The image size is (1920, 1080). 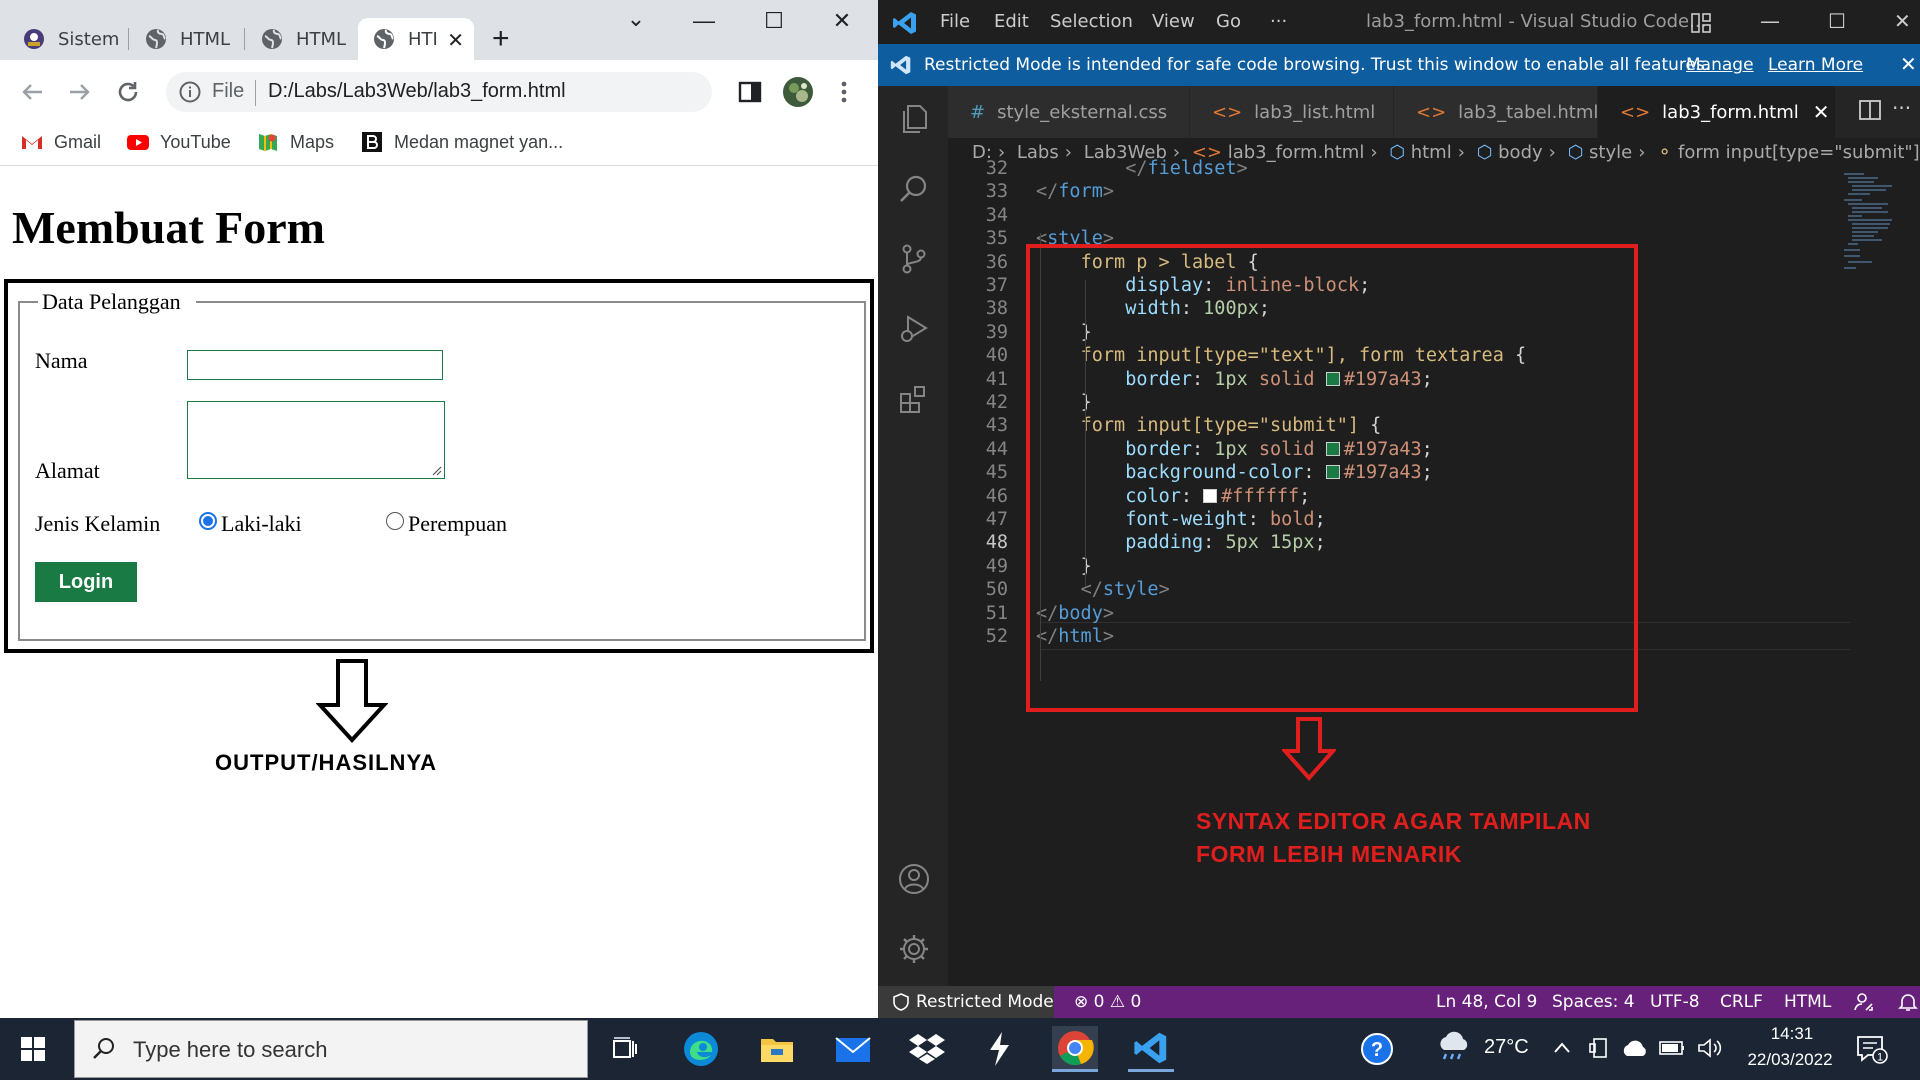 I want to click on split-editor-icon, so click(x=1870, y=110).